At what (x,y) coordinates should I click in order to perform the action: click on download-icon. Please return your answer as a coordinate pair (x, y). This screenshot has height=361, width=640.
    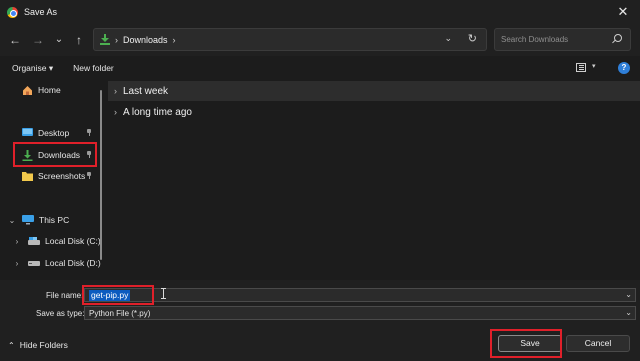
    Looking at the image, I should click on (105, 39).